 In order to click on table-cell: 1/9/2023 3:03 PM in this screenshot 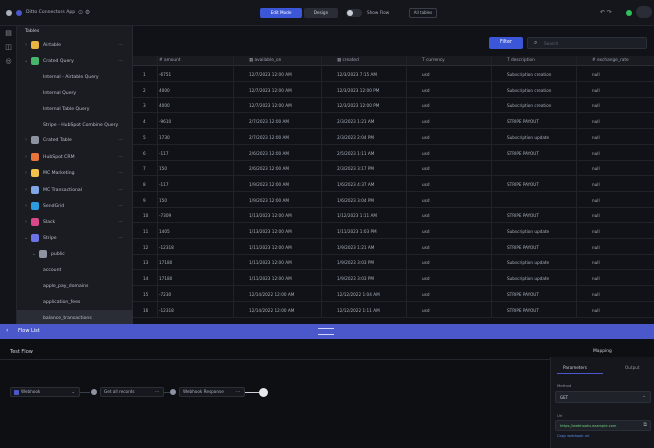, I will do `click(355, 262)`.